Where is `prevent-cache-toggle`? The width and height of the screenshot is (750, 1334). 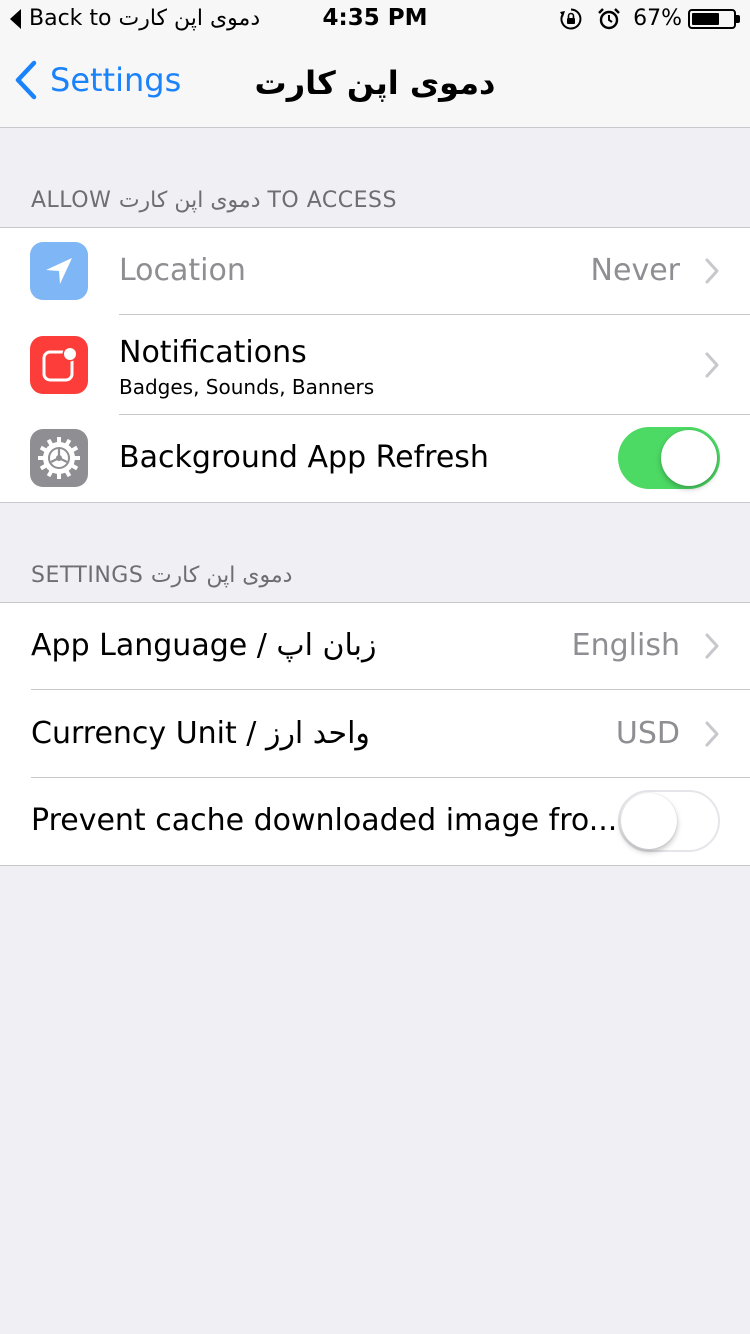
prevent-cache-toggle is located at coordinates (669, 821).